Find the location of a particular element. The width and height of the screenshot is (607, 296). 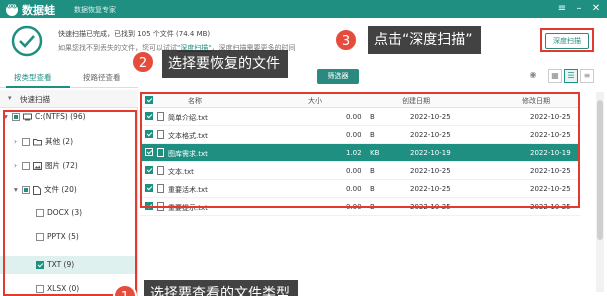

step-2-callout: 选择要恢复的文件 is located at coordinates (225, 64).